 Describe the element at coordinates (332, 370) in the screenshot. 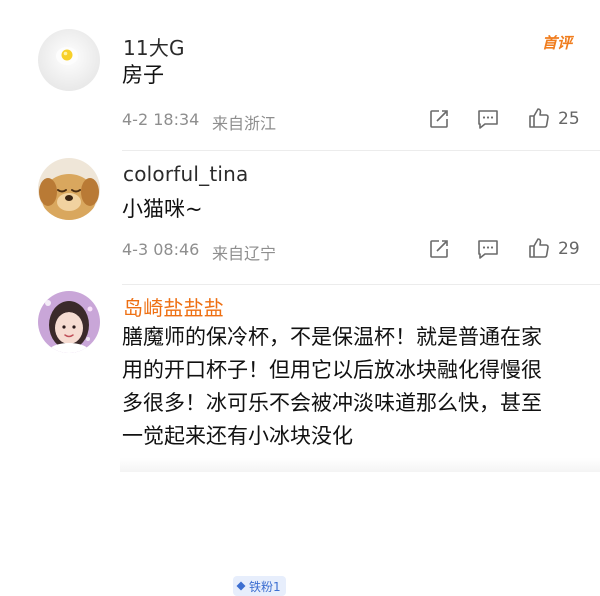

I see `comment-text-line: 用的开口杯子！但用它以后放冰块融化得慢很` at that location.